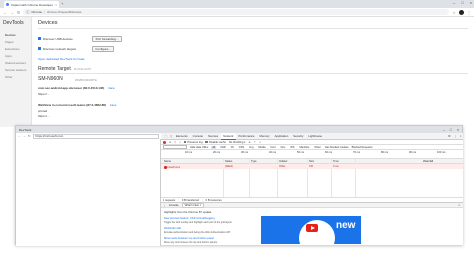 This screenshot has height=256, width=474. I want to click on tab-elements: Elements, so click(182, 136).